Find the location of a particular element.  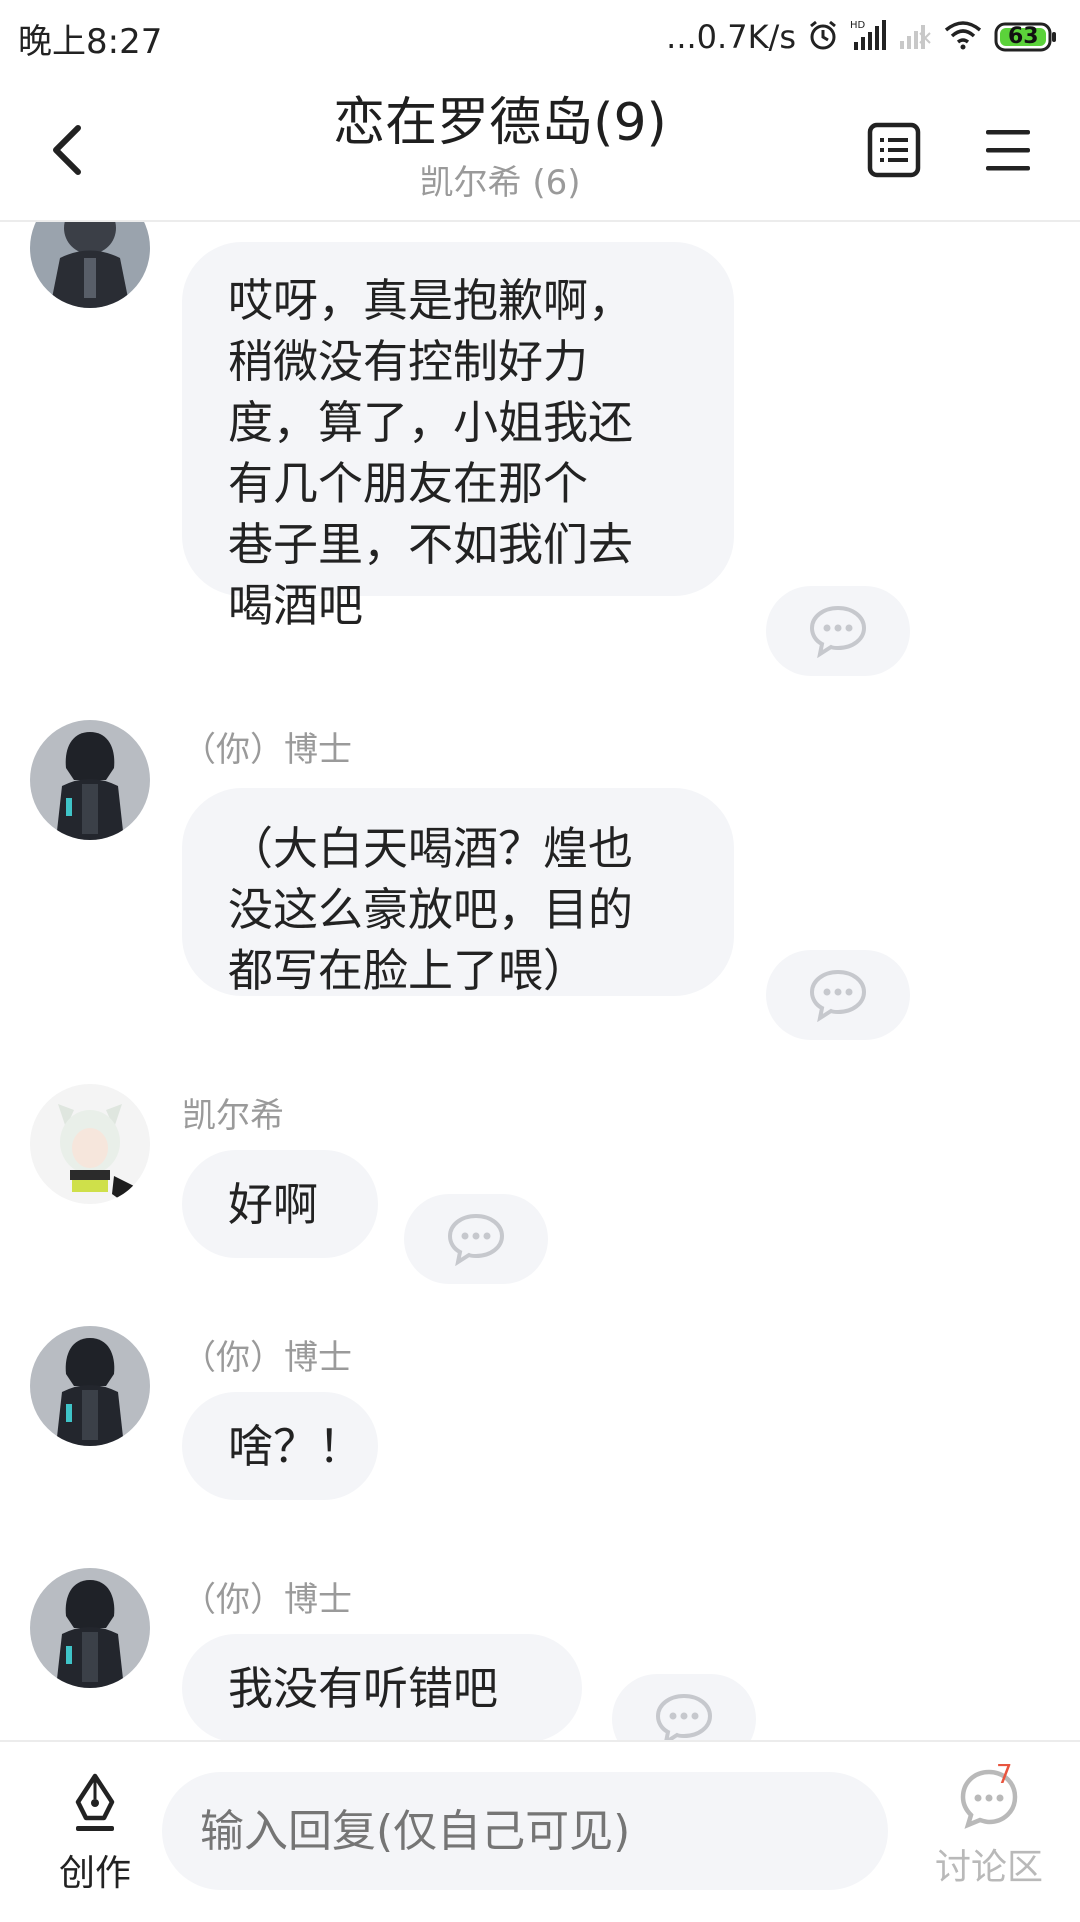

message-bubble: 好啊 is located at coordinates (280, 1204).